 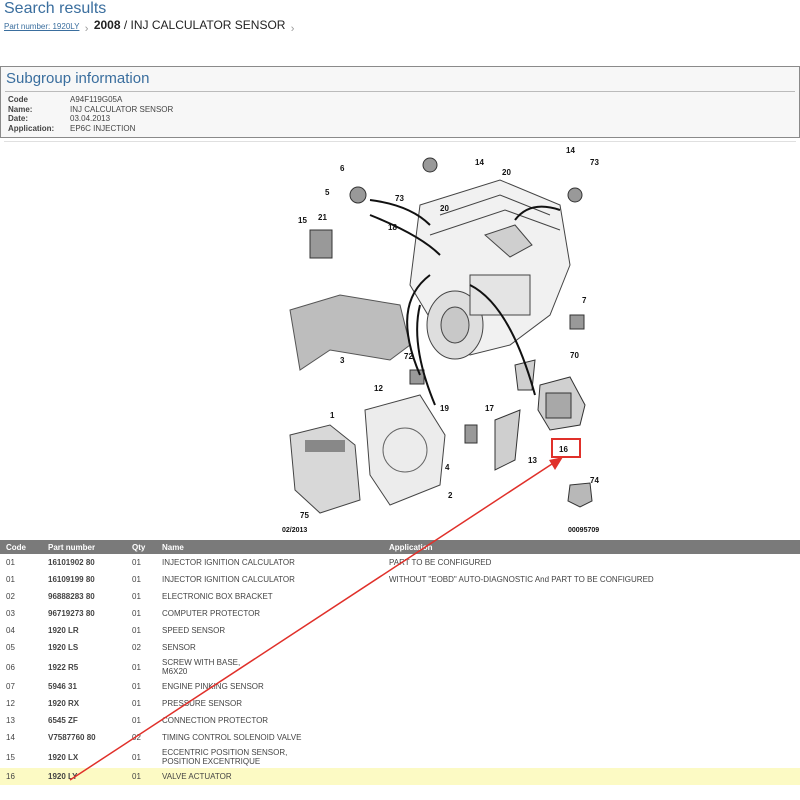 What do you see at coordinates (10, 647) in the screenshot?
I see `cell-code: 05` at bounding box center [10, 647].